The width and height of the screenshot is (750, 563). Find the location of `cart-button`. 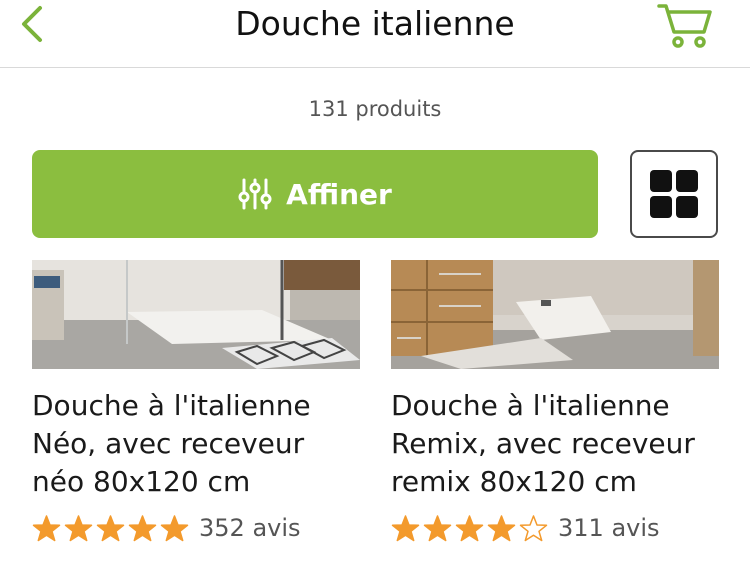

cart-button is located at coordinates (685, 26).